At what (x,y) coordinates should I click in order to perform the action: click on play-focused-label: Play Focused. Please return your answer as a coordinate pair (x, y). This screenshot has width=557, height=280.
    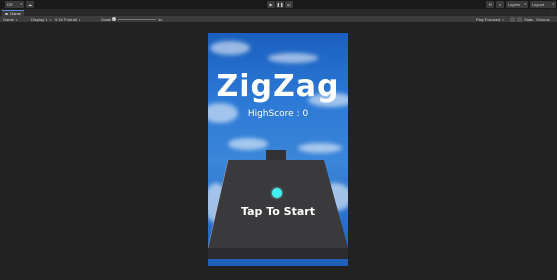
    Looking at the image, I should click on (488, 19).